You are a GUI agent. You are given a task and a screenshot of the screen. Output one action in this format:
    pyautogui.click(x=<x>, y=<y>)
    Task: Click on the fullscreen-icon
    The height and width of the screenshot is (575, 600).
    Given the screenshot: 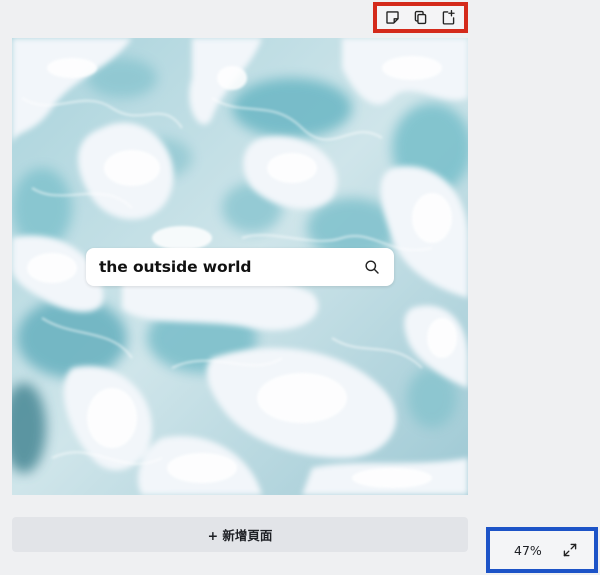 What is the action you would take?
    pyautogui.click(x=570, y=550)
    